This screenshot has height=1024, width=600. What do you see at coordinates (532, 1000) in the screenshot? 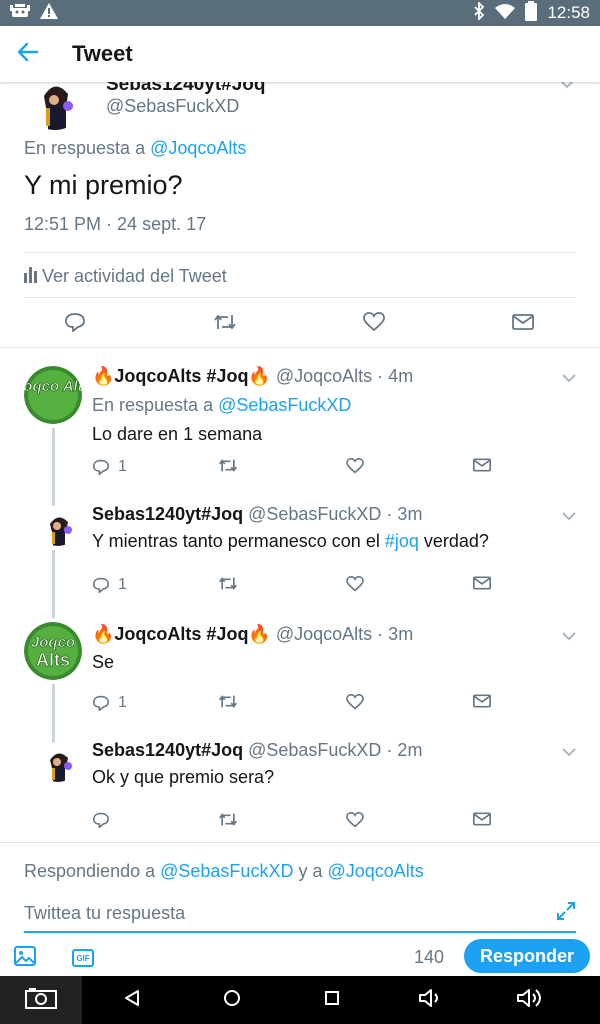
I see `volume-up-button` at bounding box center [532, 1000].